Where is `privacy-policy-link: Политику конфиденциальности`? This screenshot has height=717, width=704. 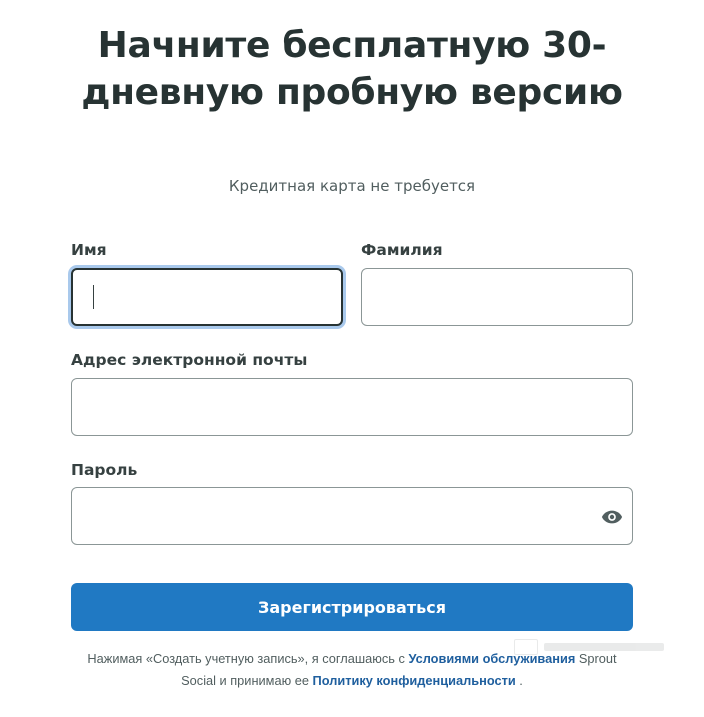 privacy-policy-link: Политику конфиденциальности is located at coordinates (414, 680).